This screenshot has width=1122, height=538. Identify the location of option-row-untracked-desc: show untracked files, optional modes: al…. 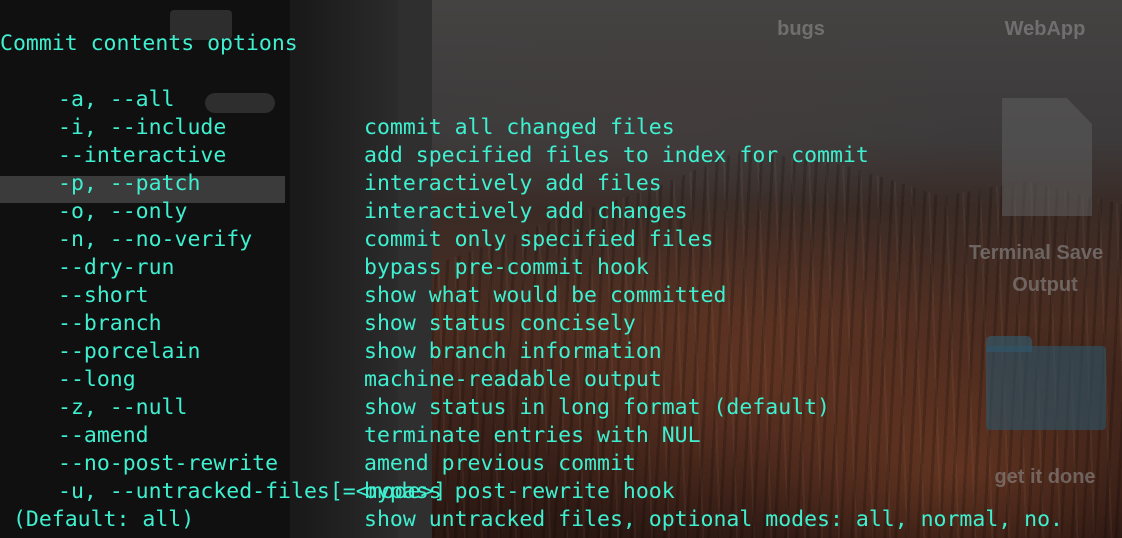
(561, 505).